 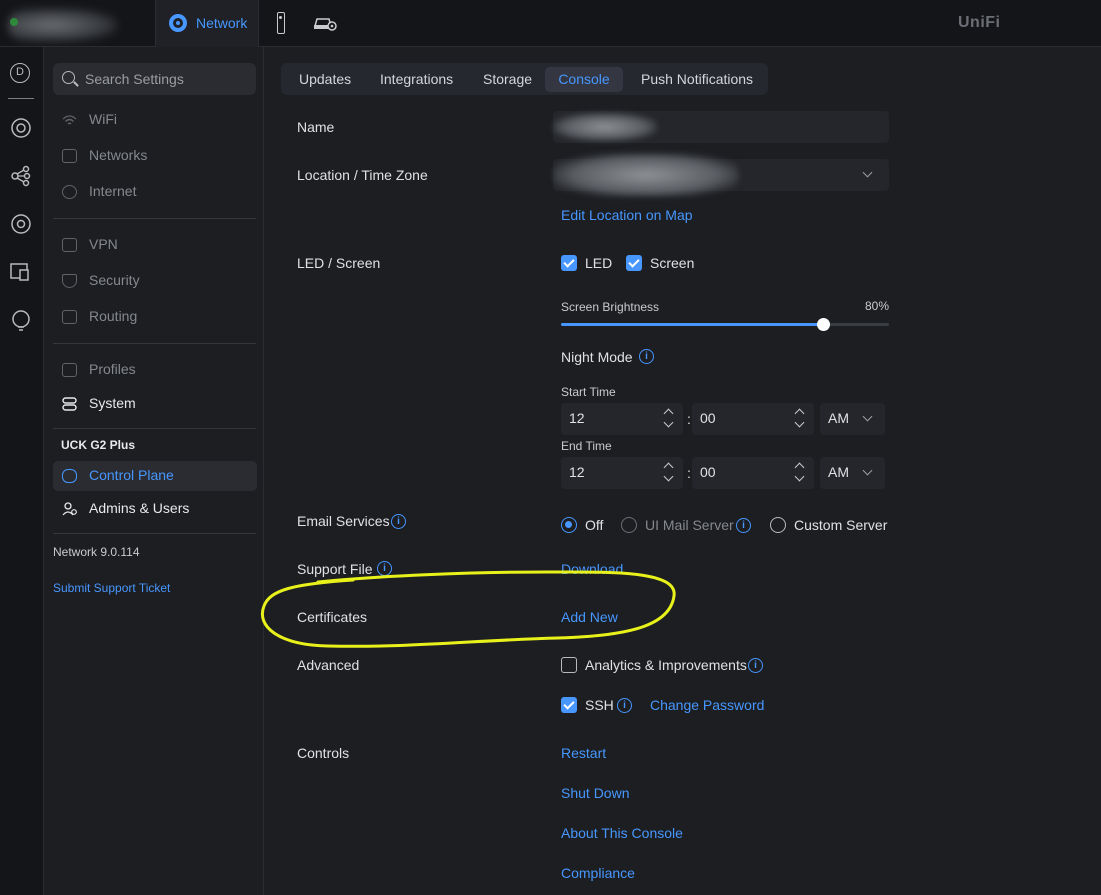 I want to click on search-icon, so click(x=68, y=77).